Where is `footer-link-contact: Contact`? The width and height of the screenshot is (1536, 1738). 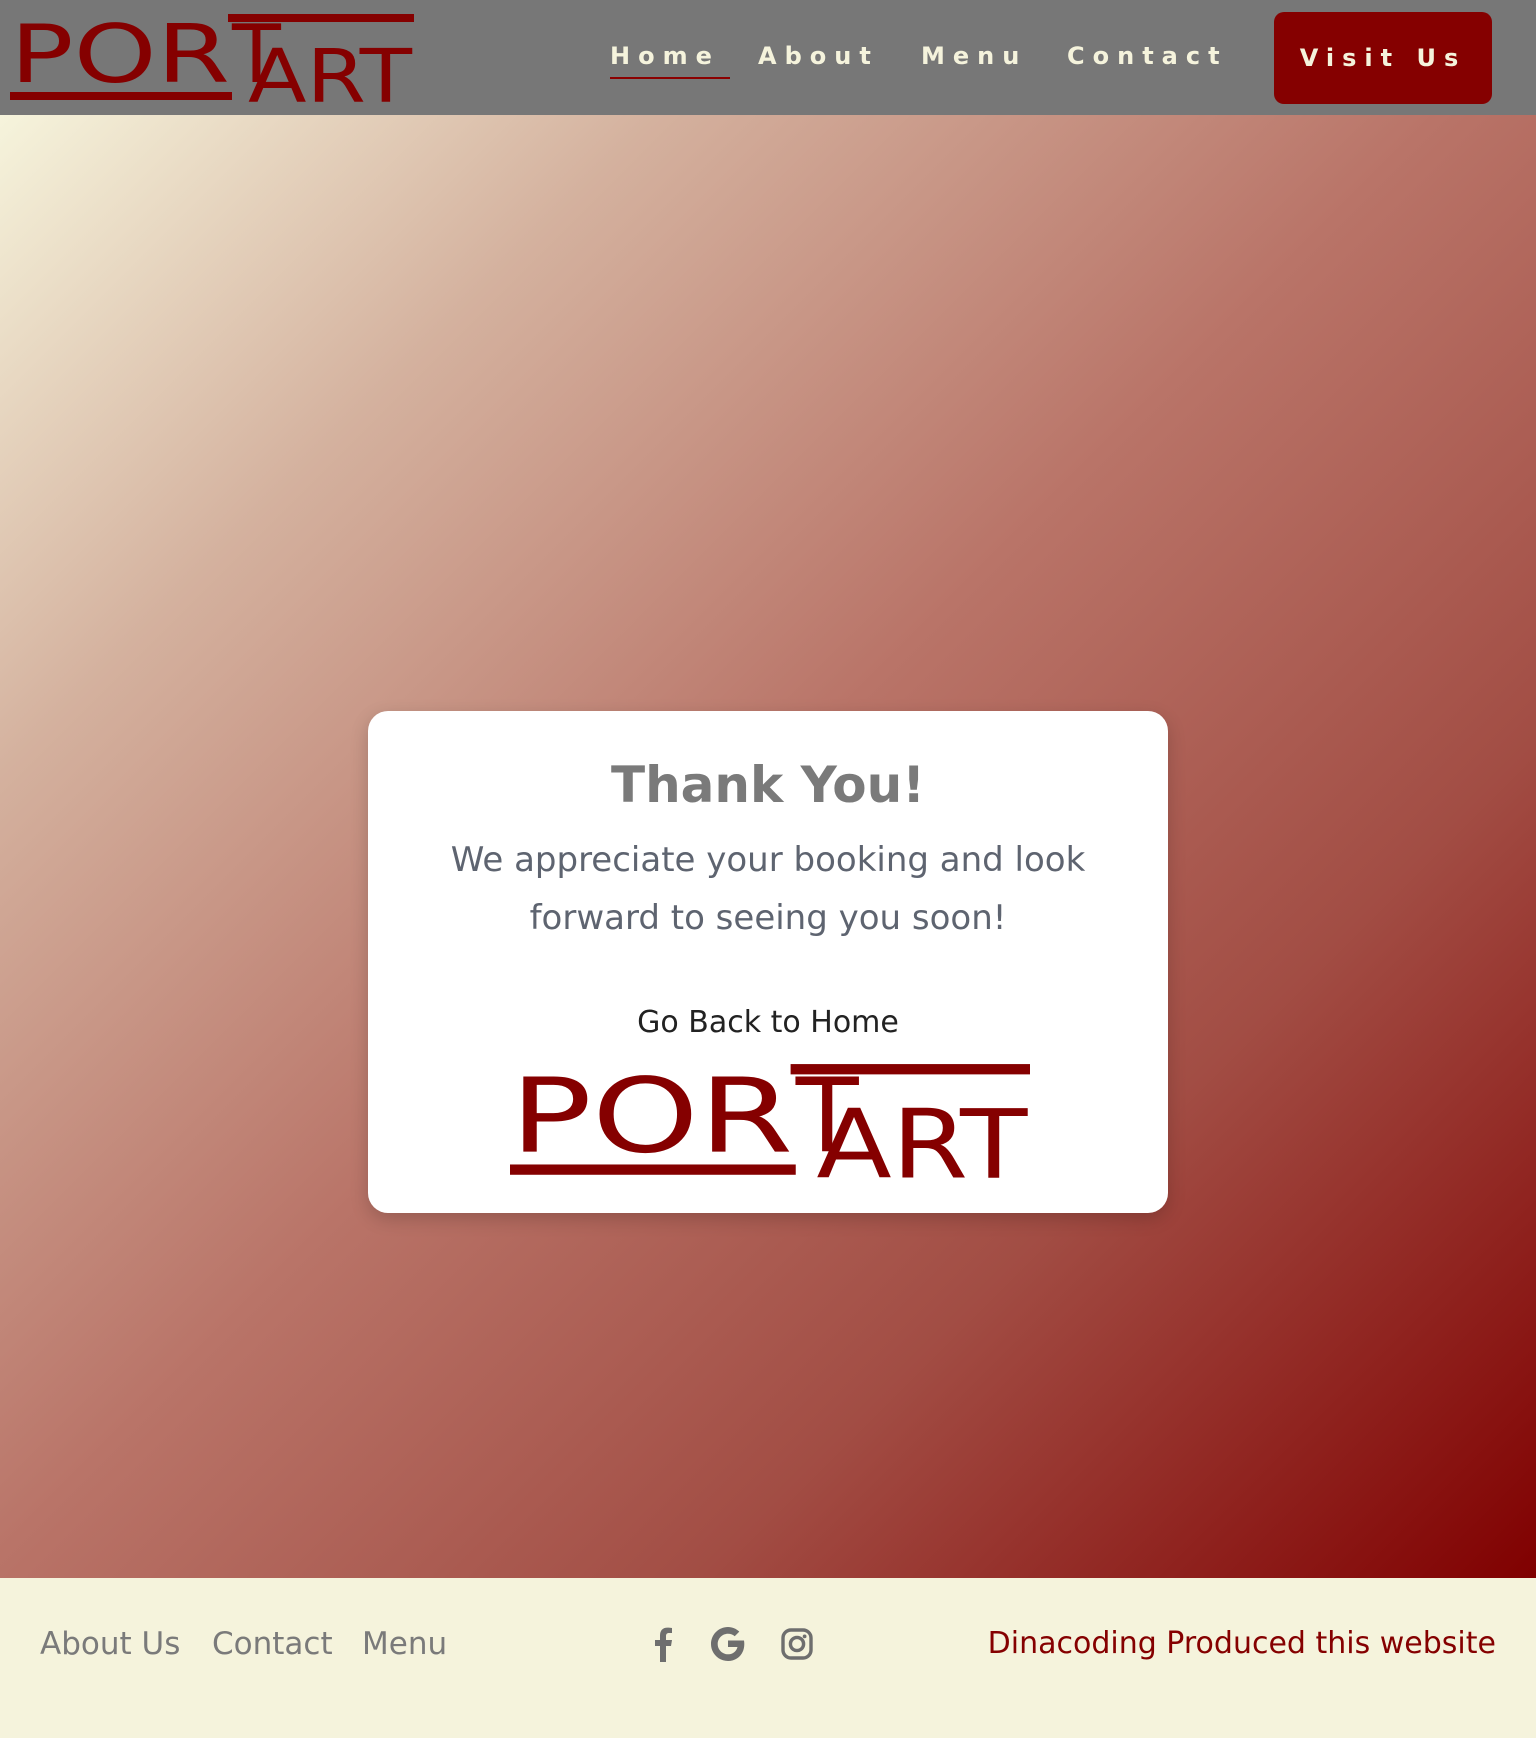 footer-link-contact: Contact is located at coordinates (272, 1644).